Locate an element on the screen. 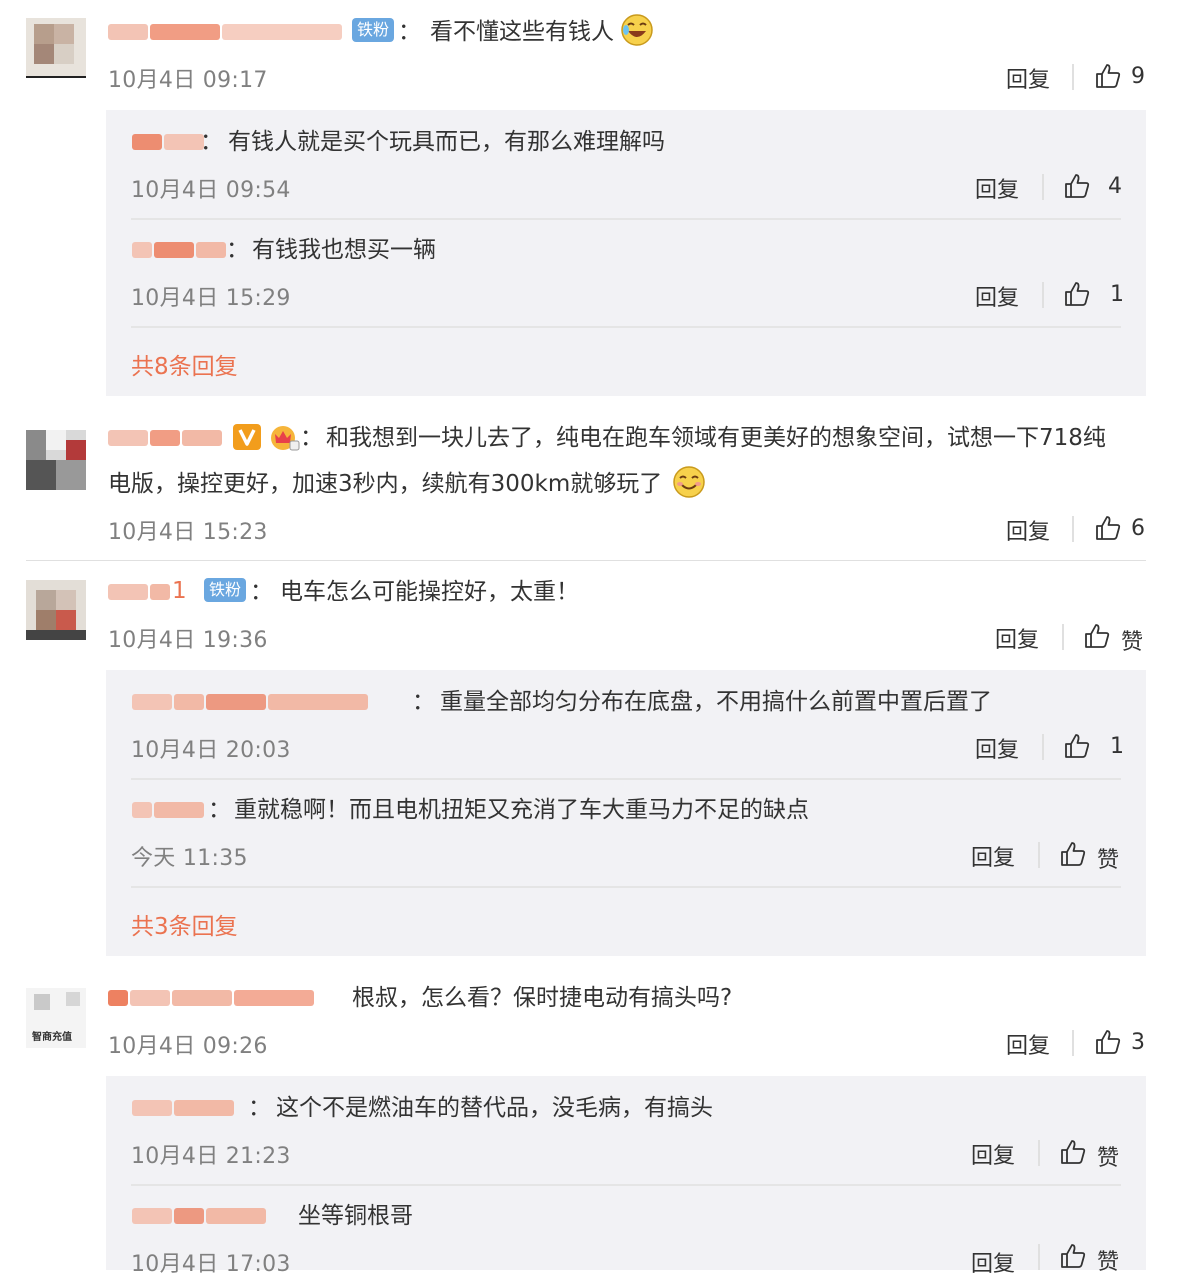 The image size is (1178, 1278). reply-text: 有钱人就是买个玩具而已，有那么难理解吗 is located at coordinates (446, 142).